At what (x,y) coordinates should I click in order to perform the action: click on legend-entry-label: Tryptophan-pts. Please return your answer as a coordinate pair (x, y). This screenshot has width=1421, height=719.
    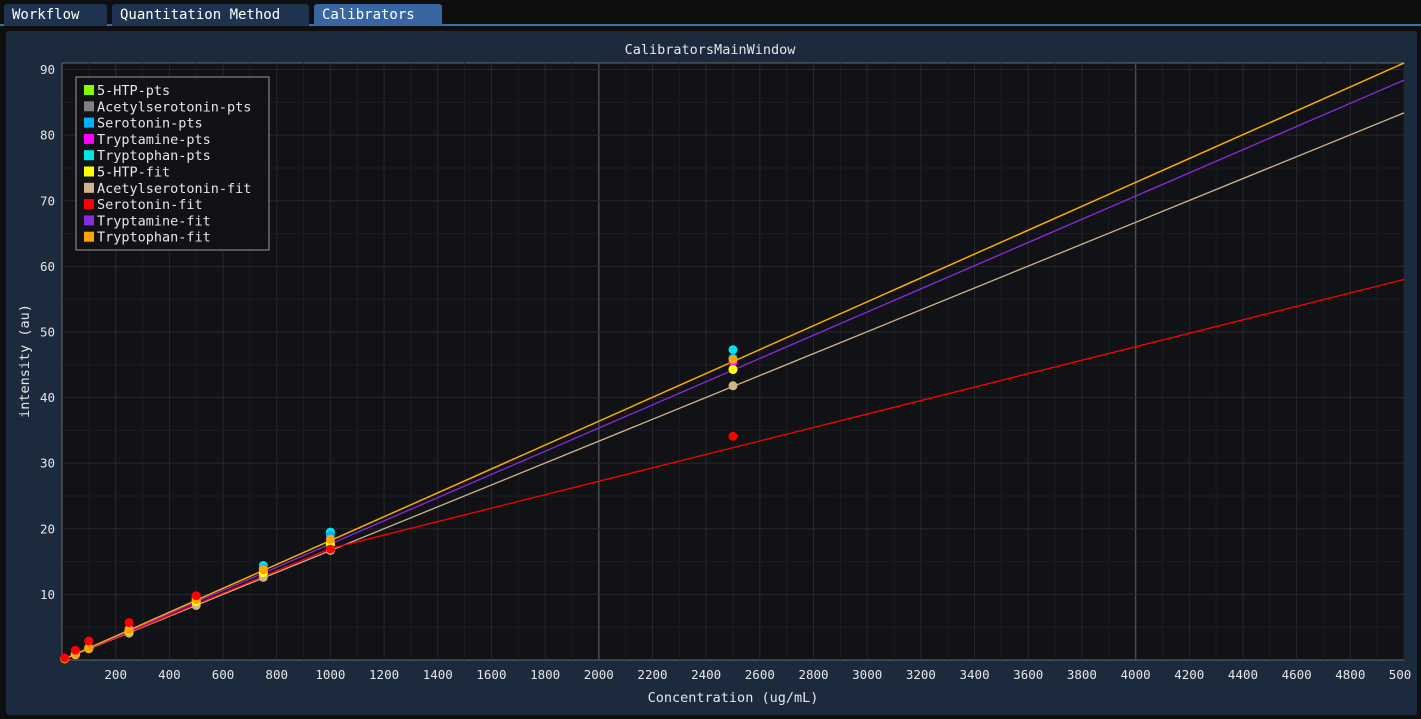
    Looking at the image, I should click on (154, 156).